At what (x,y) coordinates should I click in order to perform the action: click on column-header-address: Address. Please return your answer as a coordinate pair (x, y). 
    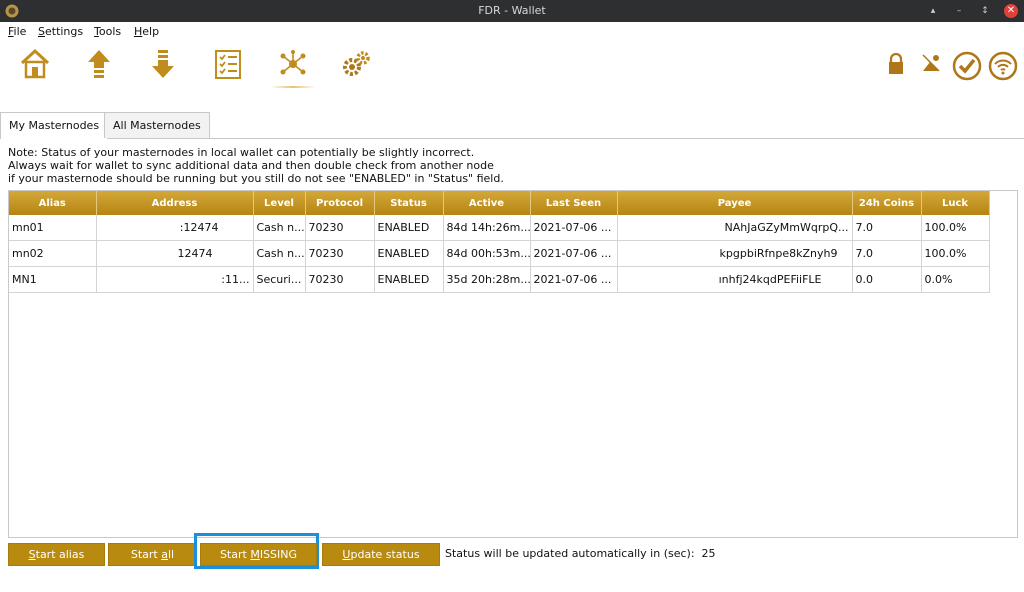
    Looking at the image, I should click on (175, 203).